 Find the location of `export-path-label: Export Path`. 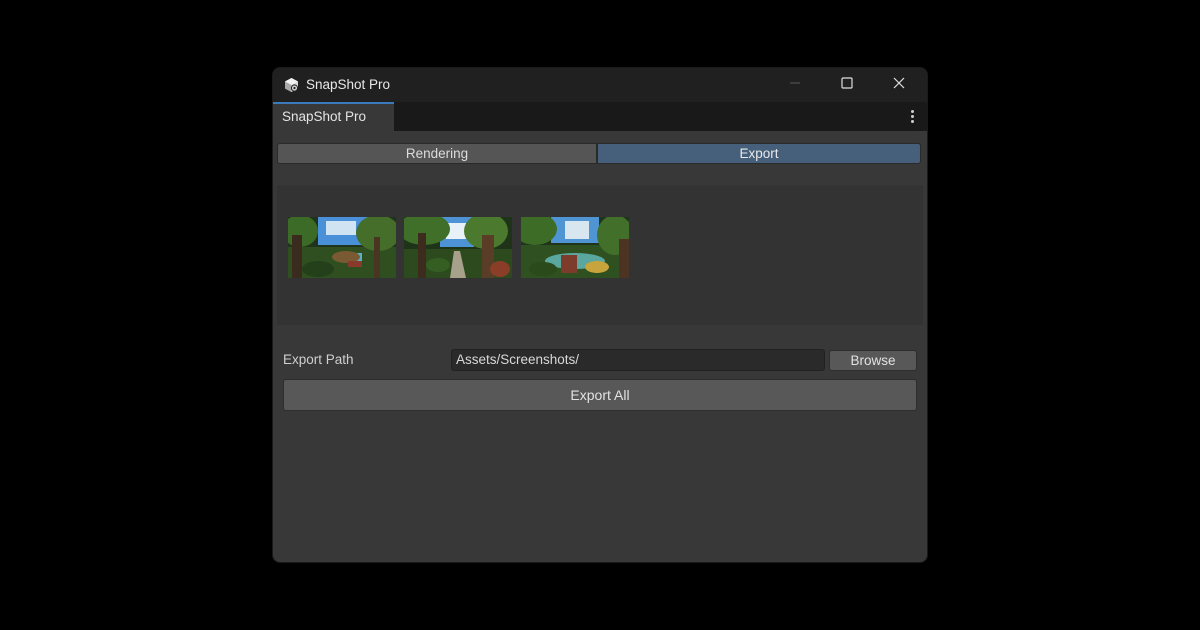

export-path-label: Export Path is located at coordinates (318, 359).